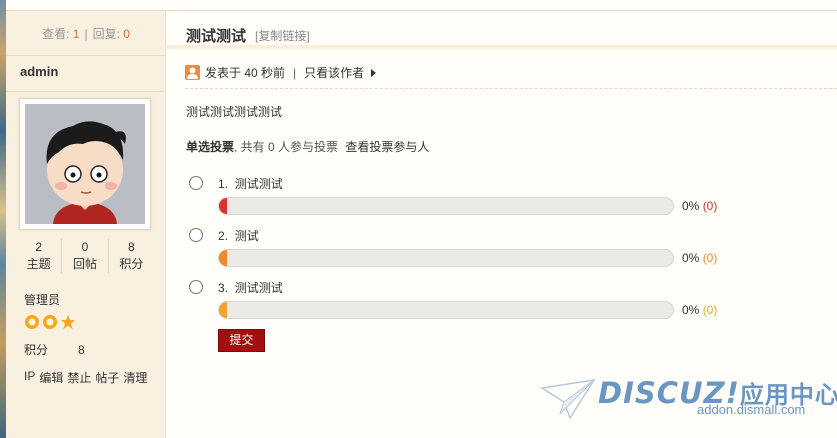  I want to click on post-body: 测试测试测试测试, so click(234, 112).